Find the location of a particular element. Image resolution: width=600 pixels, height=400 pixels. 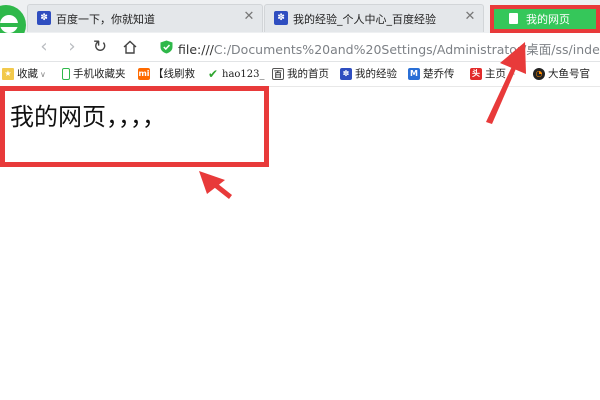

tab-baidu-experience: ✽ 我的经验_个人中心_百度经验 ✕ is located at coordinates (374, 18).